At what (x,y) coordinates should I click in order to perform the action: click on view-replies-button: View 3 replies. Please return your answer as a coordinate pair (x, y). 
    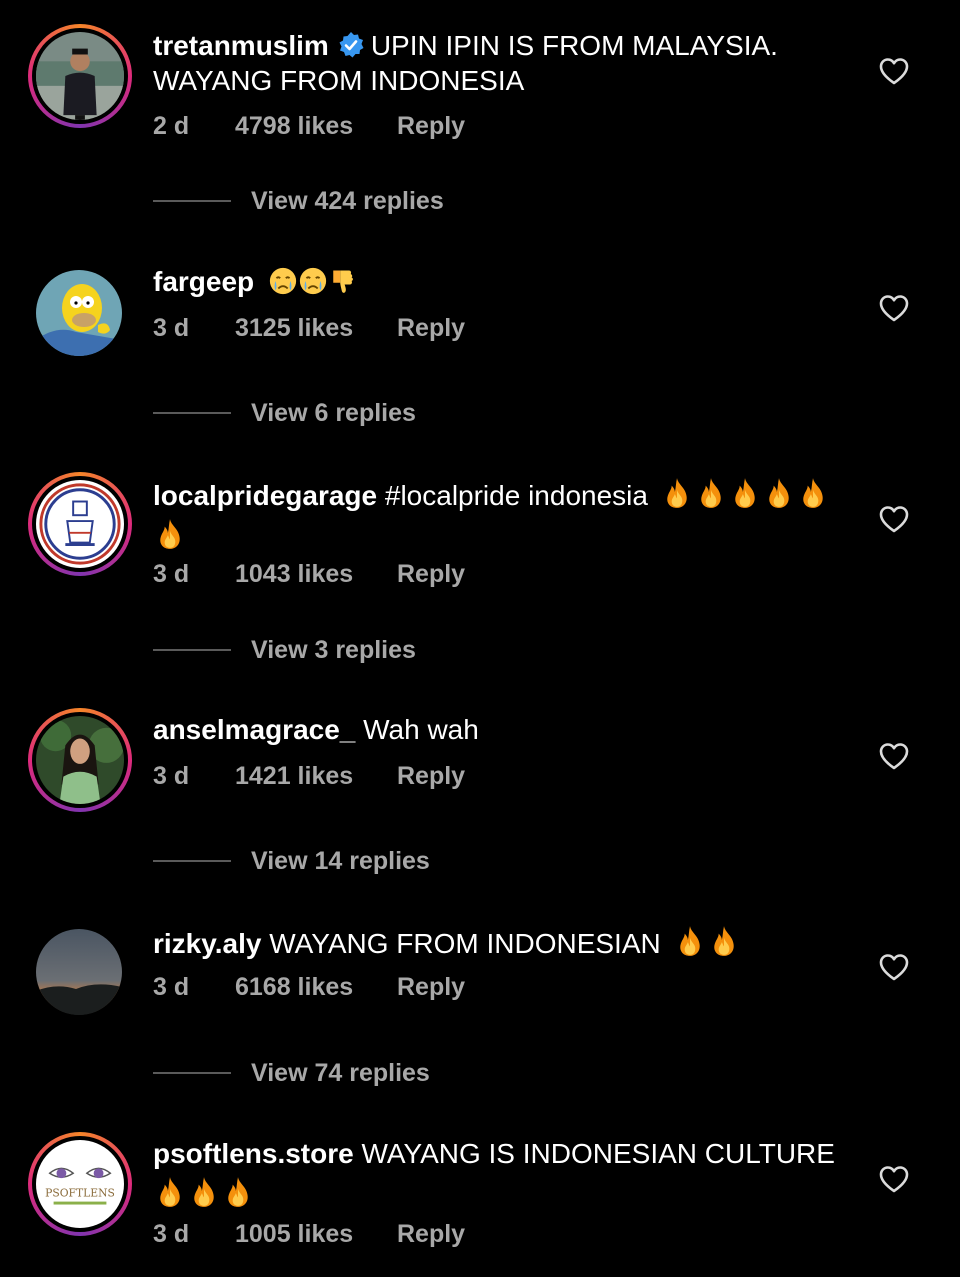
    Looking at the image, I should click on (284, 650).